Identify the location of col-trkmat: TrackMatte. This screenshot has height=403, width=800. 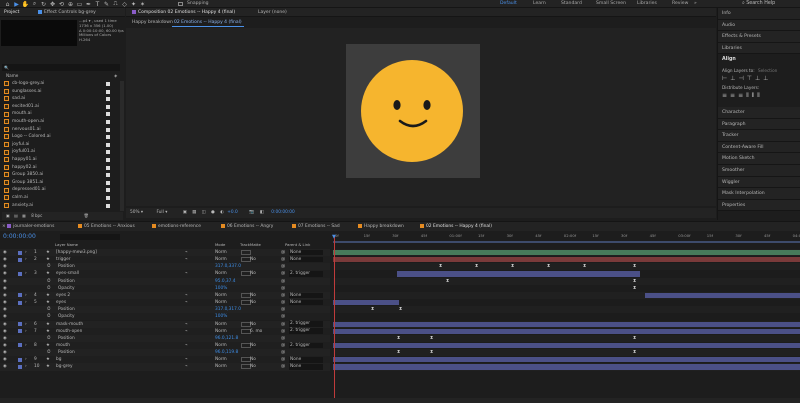
(250, 244).